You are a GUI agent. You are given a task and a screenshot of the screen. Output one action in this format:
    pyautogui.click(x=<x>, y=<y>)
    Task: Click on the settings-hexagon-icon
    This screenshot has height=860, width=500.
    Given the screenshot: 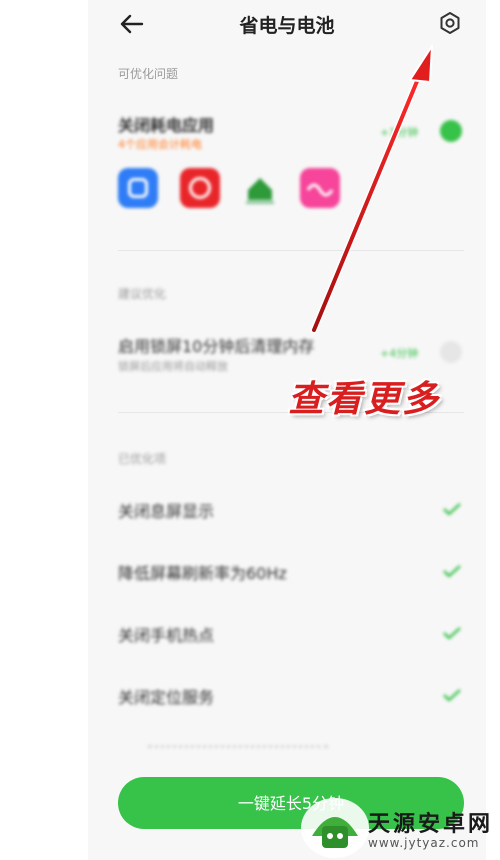 What is the action you would take?
    pyautogui.click(x=450, y=23)
    